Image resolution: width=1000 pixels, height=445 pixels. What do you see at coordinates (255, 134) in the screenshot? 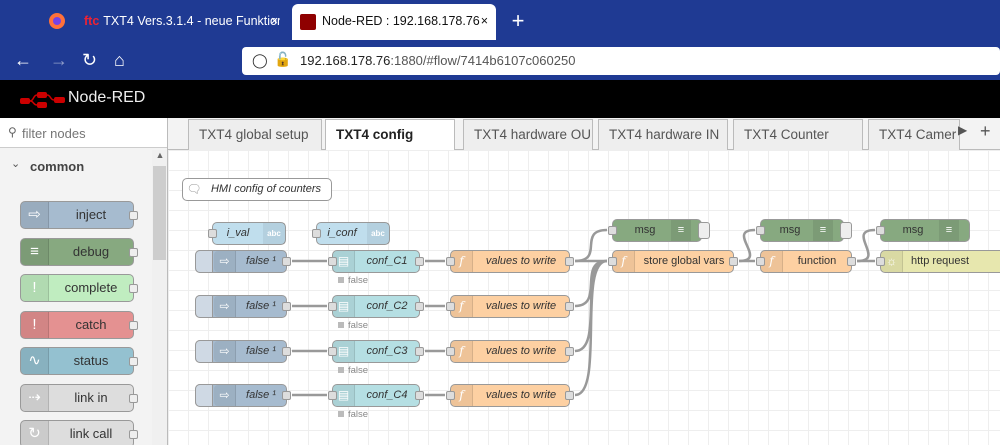
I see `flow-tab: TXT4 global setup` at bounding box center [255, 134].